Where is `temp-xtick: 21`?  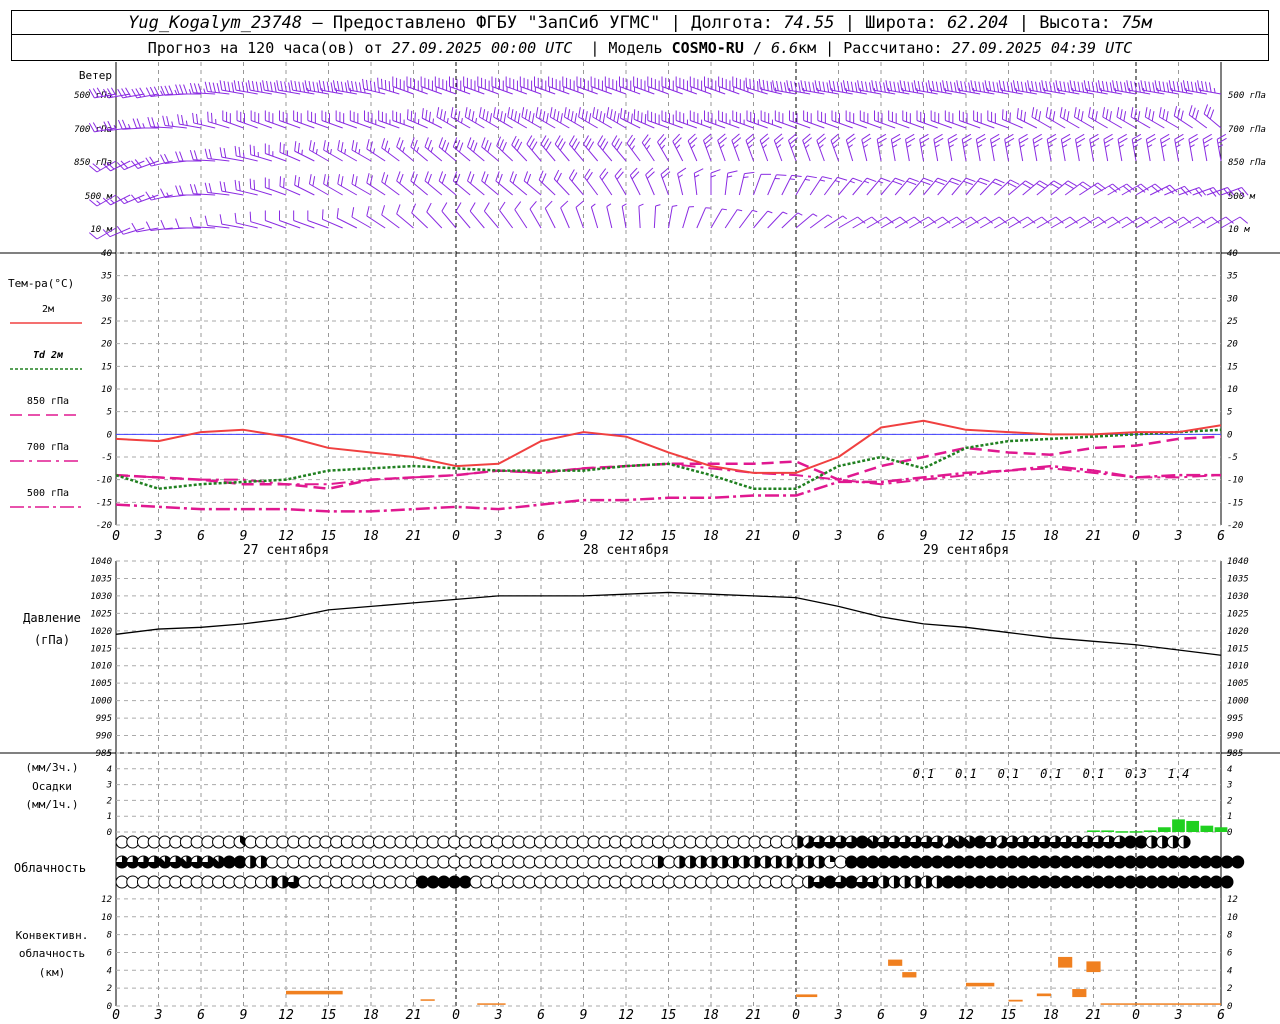
temp-xtick: 21 is located at coordinates (1094, 536).